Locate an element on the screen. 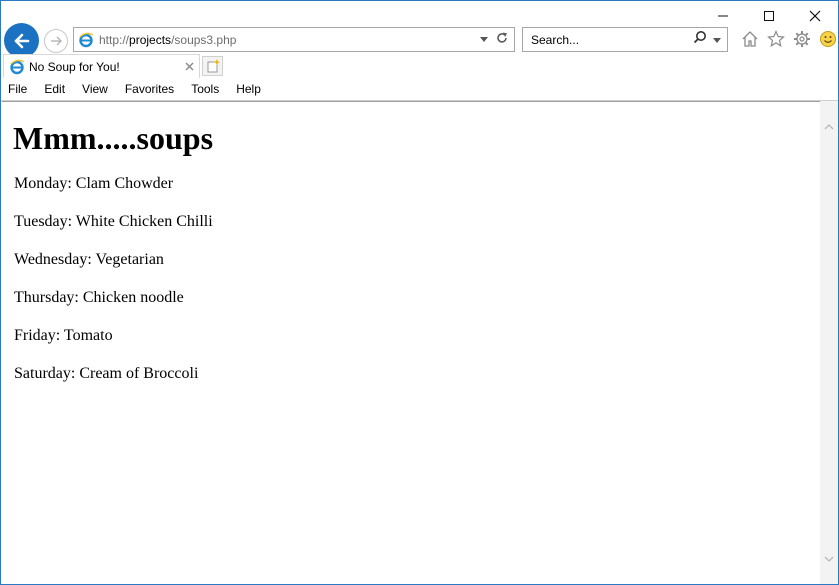 This screenshot has height=585, width=839. address-bar: http://projects/soups3.php is located at coordinates (294, 39).